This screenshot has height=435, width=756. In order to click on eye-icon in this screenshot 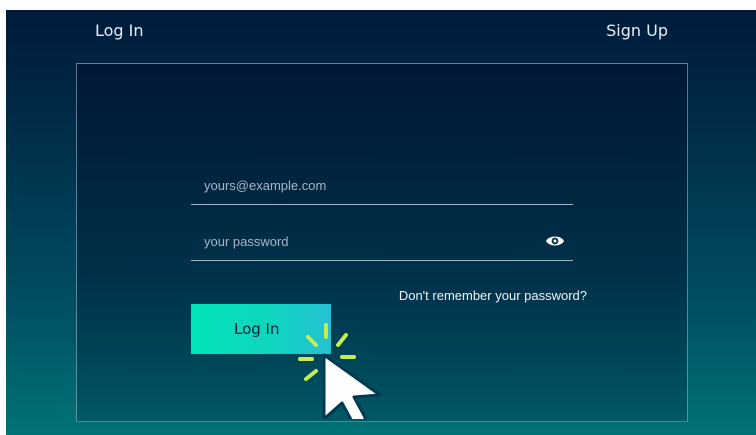, I will do `click(555, 241)`.